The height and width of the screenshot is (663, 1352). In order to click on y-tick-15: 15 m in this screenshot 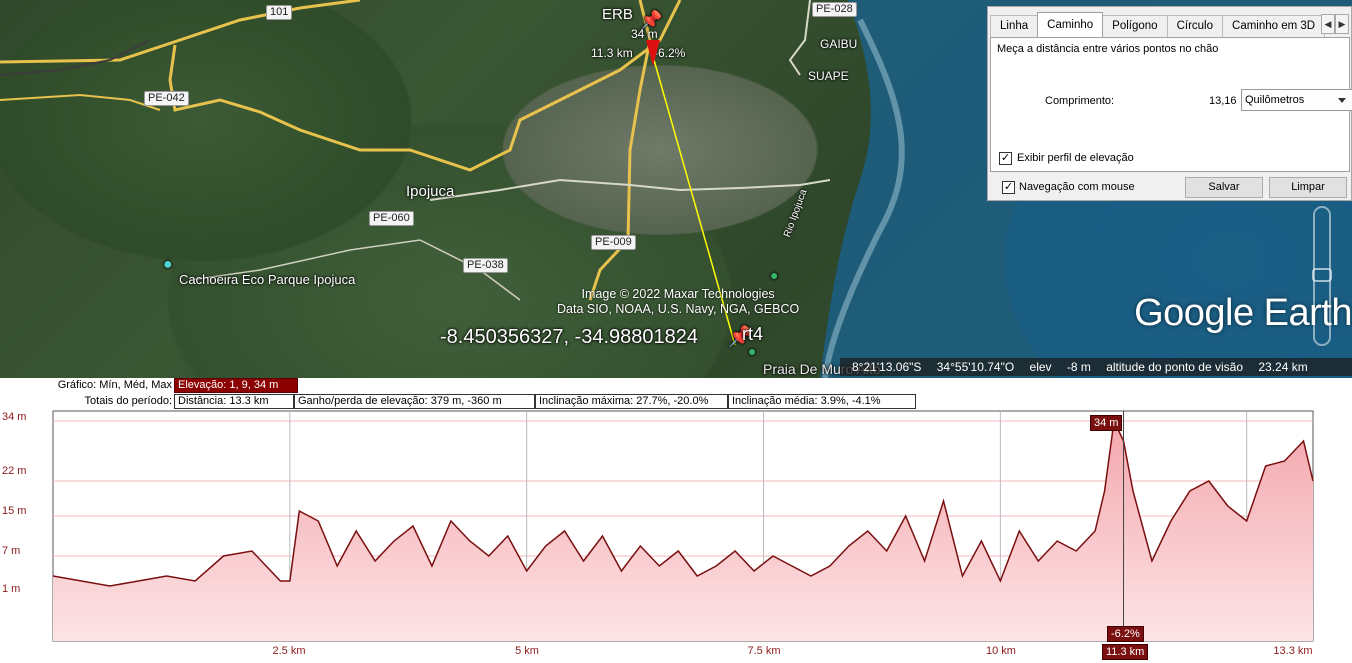, I will do `click(14, 511)`.